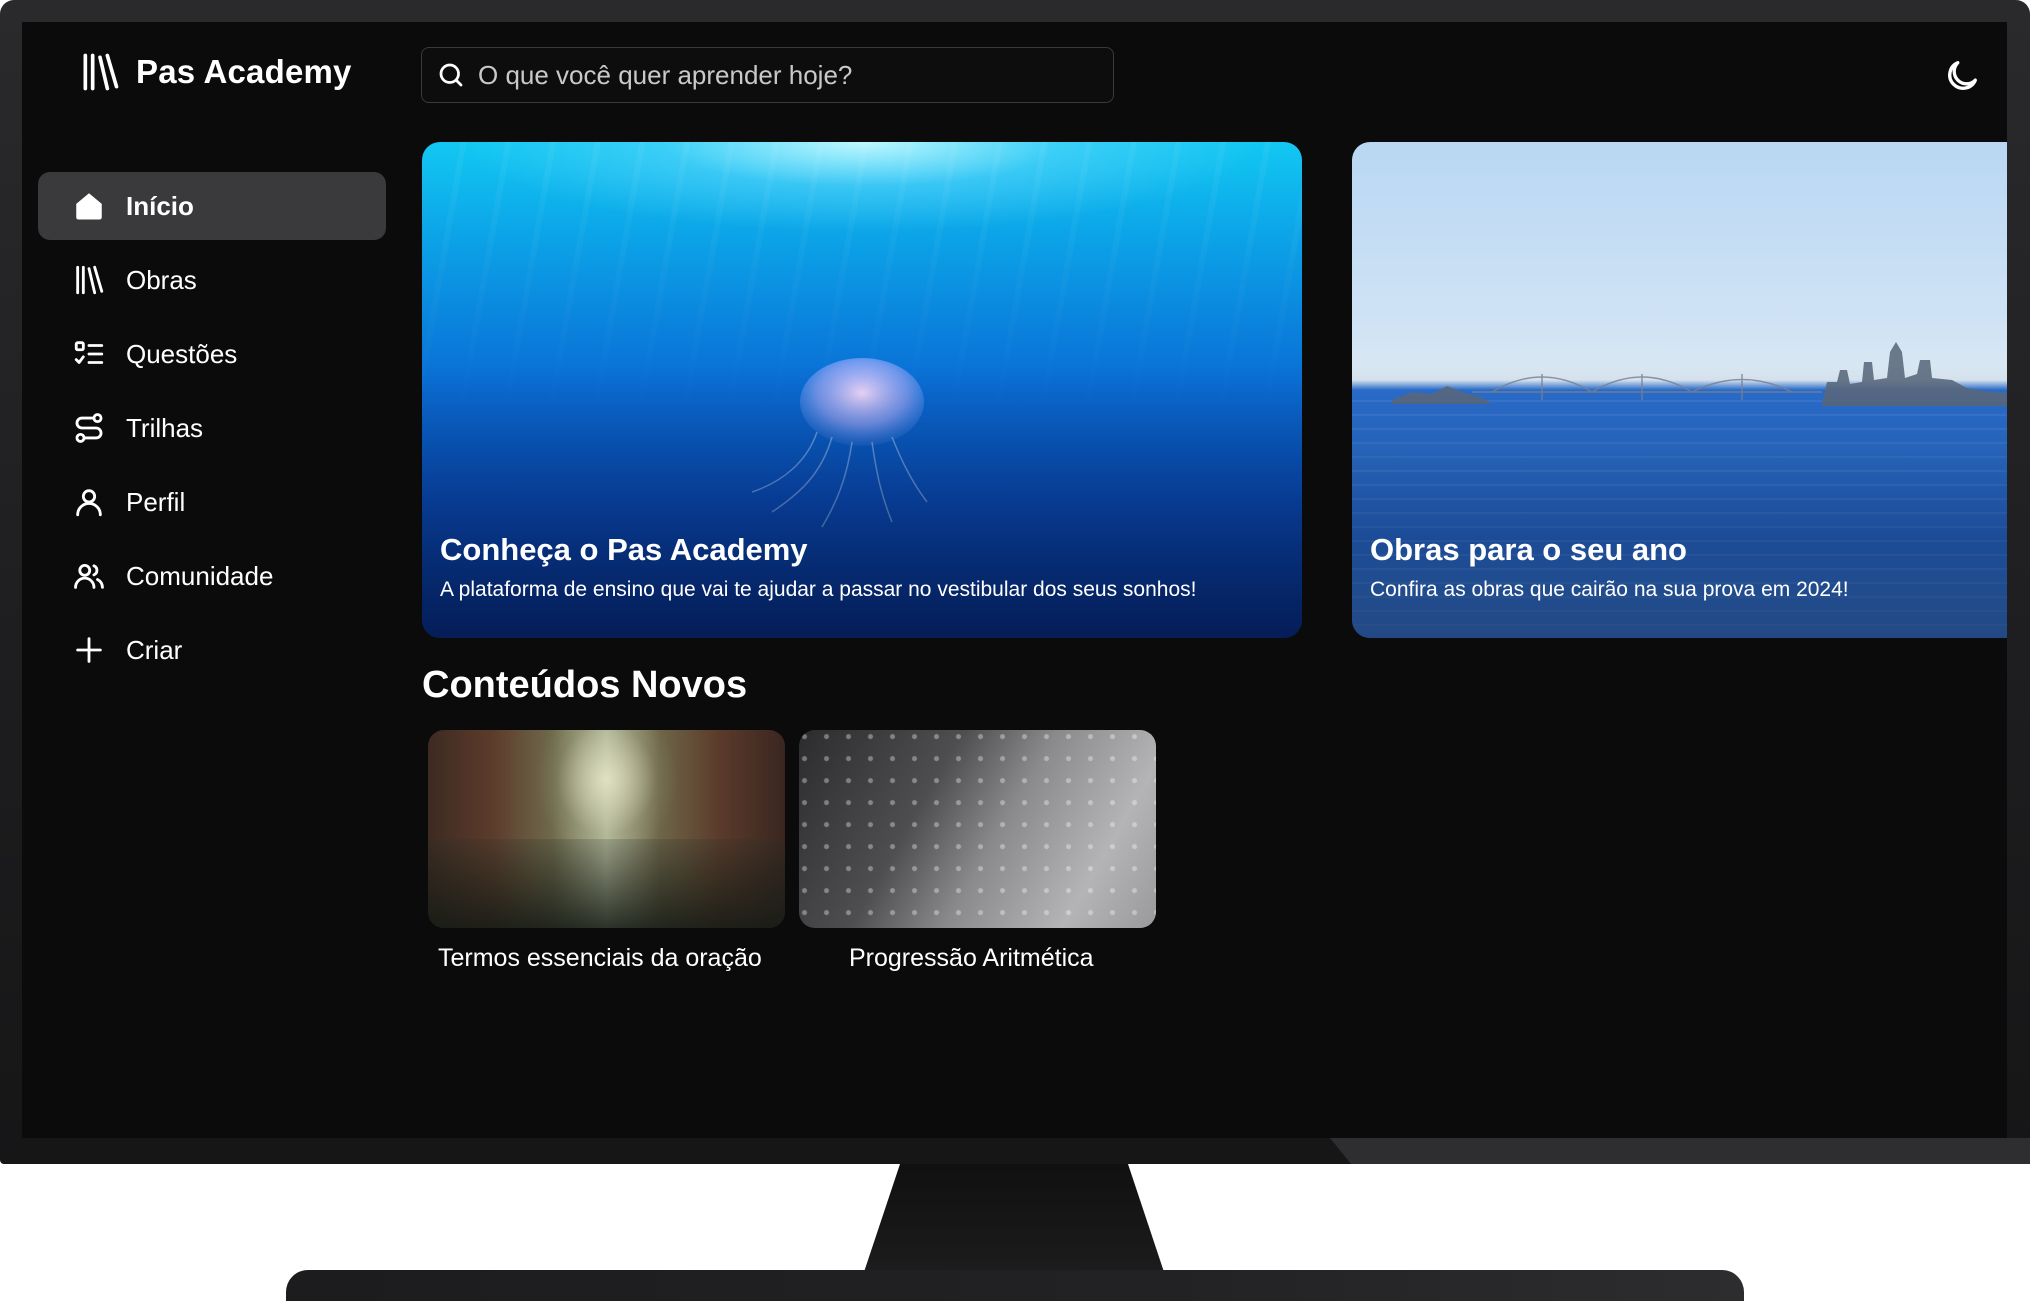  I want to click on list-check-icon, so click(89, 354).